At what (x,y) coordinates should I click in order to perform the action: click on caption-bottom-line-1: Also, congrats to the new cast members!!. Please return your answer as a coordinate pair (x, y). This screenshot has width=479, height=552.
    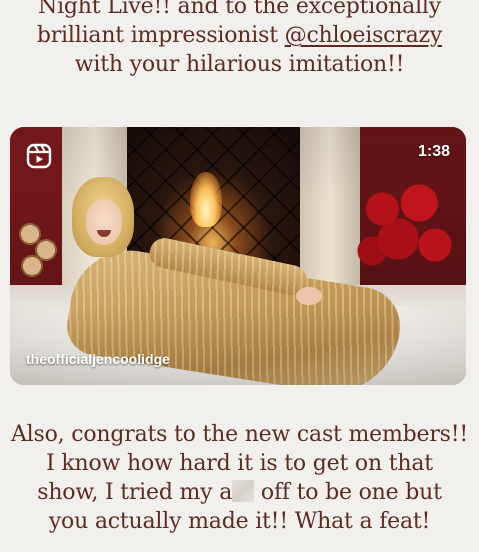
    Looking at the image, I should click on (239, 434).